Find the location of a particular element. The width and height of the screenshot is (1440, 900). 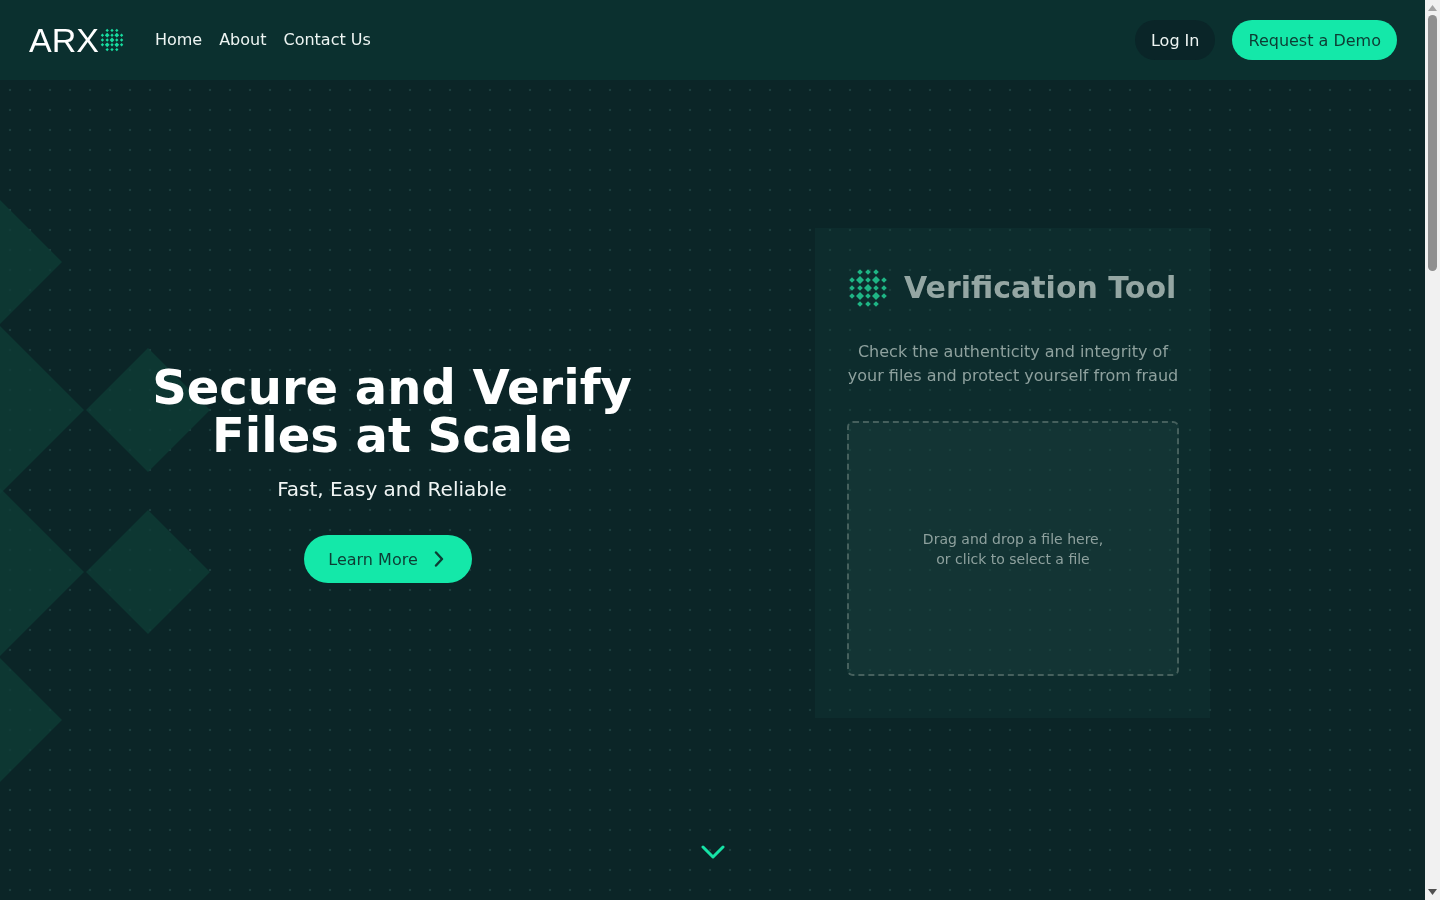

scroll-down-icon is located at coordinates (1432, 892).